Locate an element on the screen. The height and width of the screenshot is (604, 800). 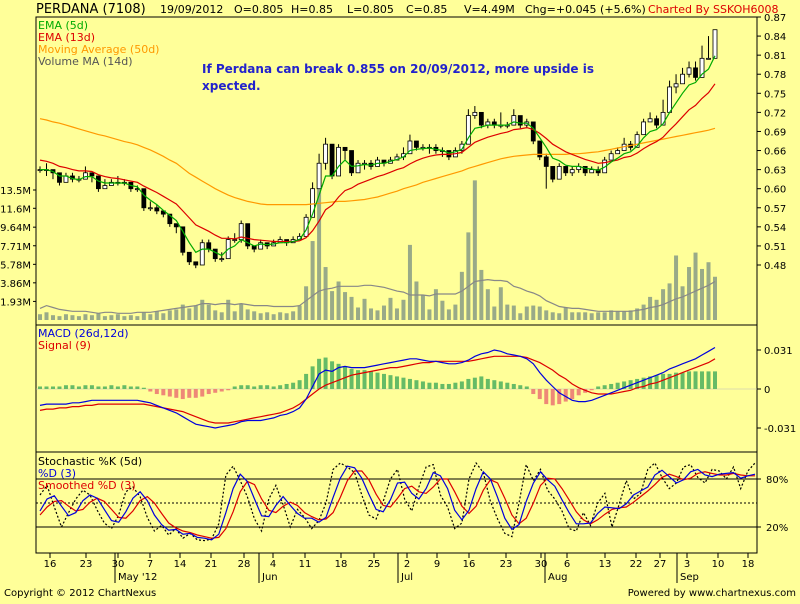
x-day-label: 30 is located at coordinates (118, 564).